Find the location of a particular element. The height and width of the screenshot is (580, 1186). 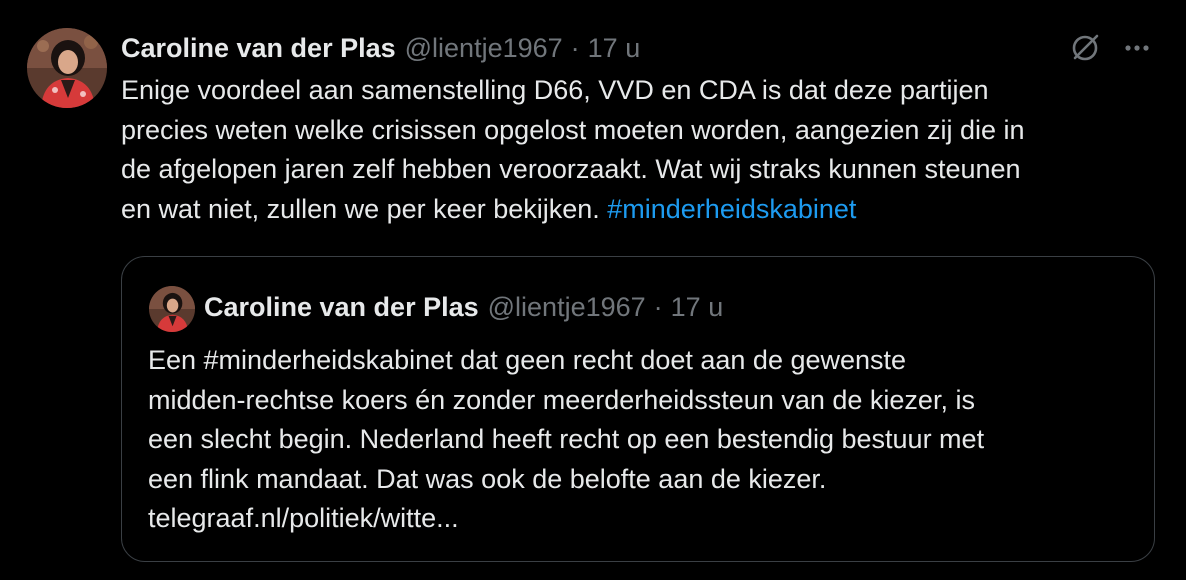

author-handle: @lientje1967 is located at coordinates (484, 48).